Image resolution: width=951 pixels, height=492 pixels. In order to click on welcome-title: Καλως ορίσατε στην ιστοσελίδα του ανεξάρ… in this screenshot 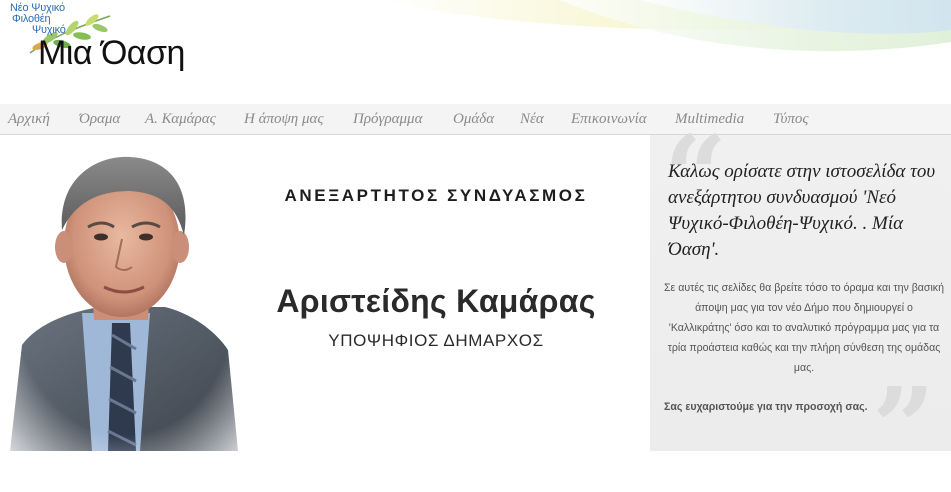, I will do `click(802, 210)`.